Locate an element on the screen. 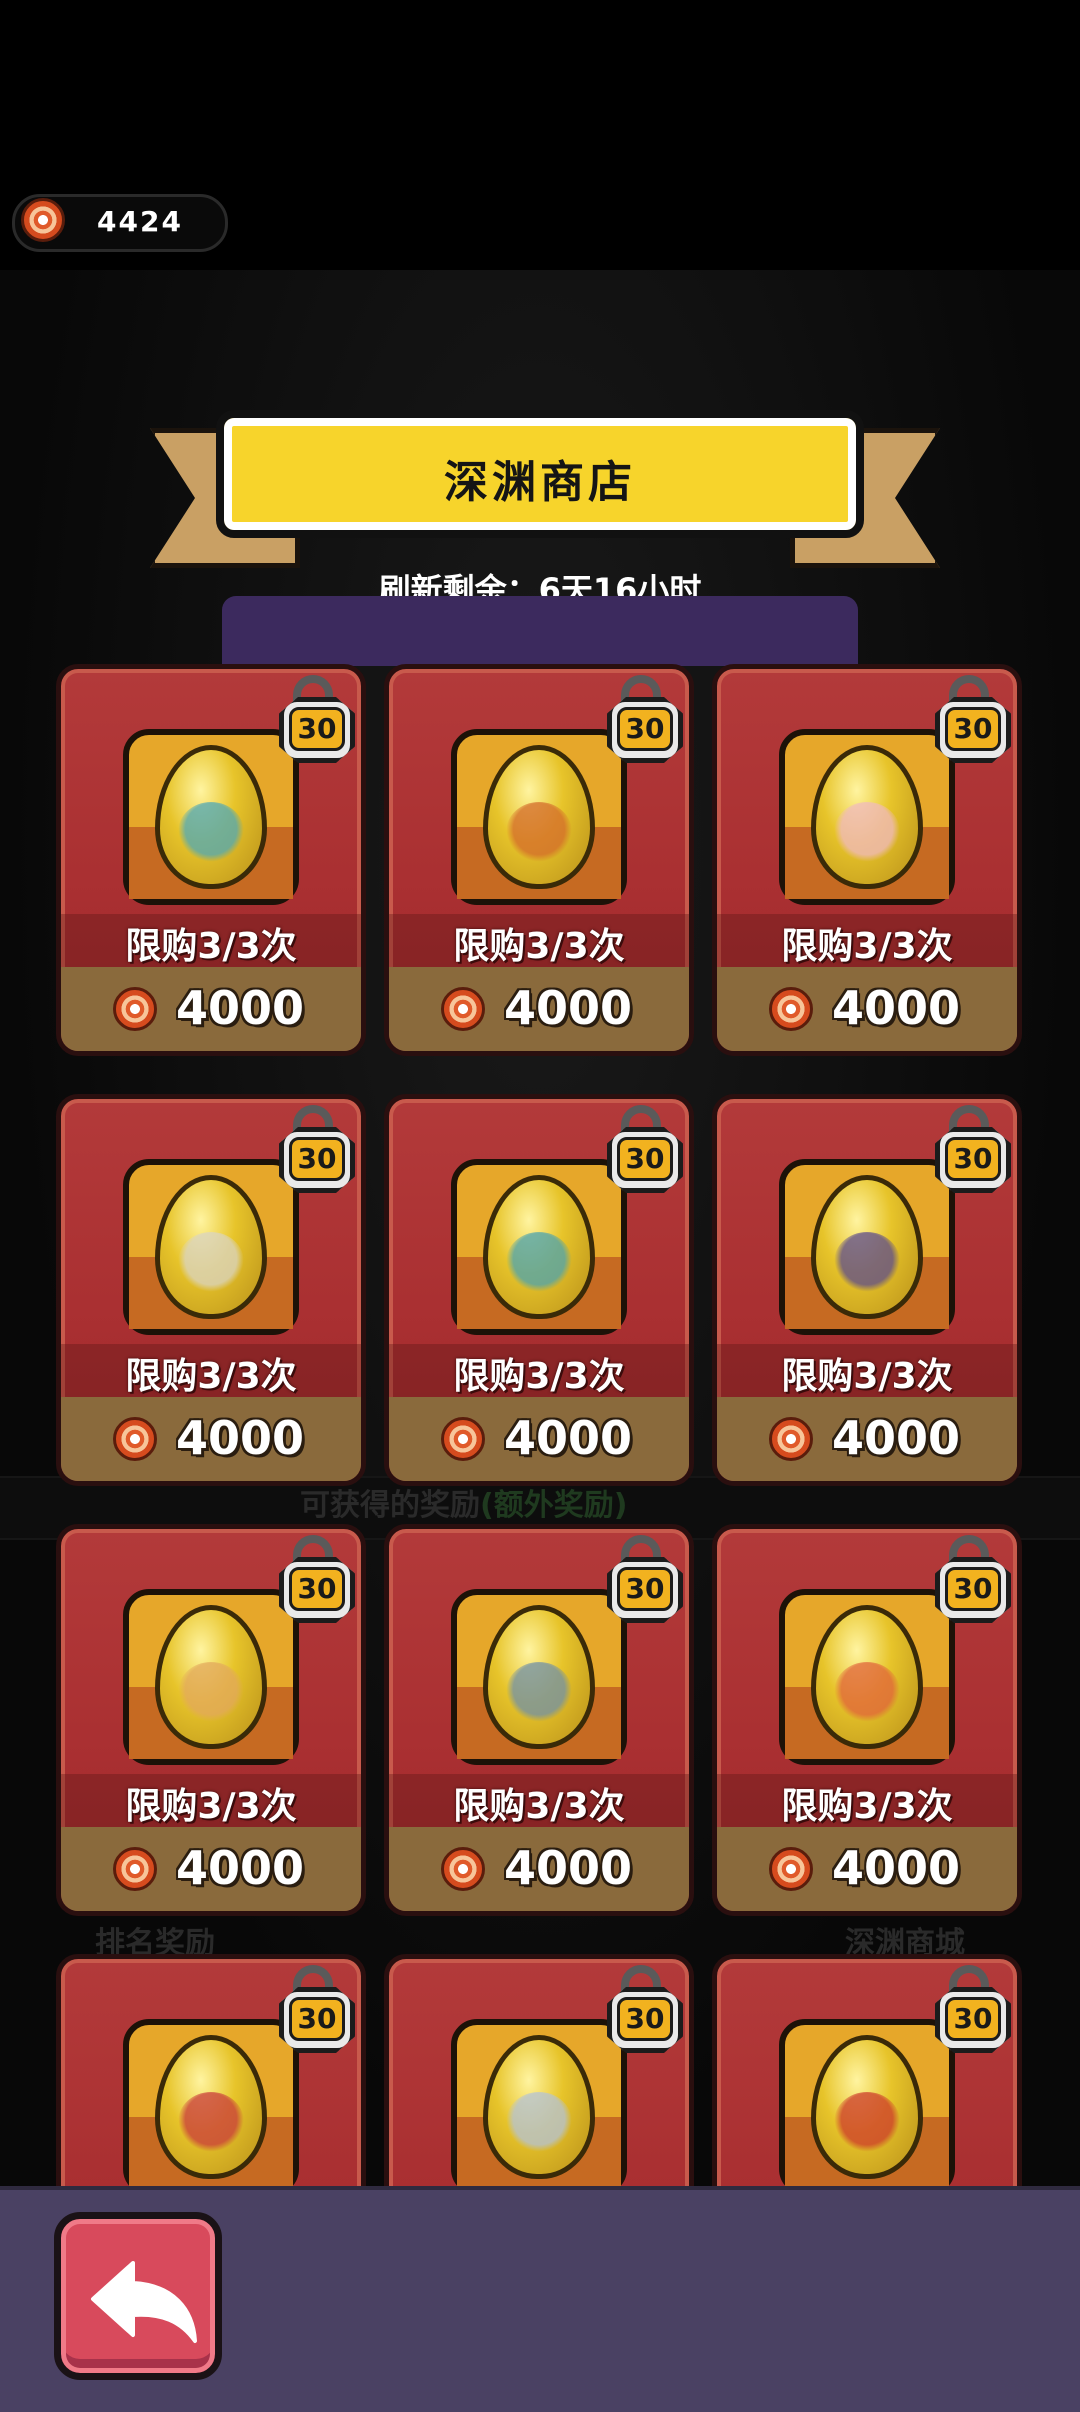 The image size is (1080, 2412). back-button is located at coordinates (138, 2296).